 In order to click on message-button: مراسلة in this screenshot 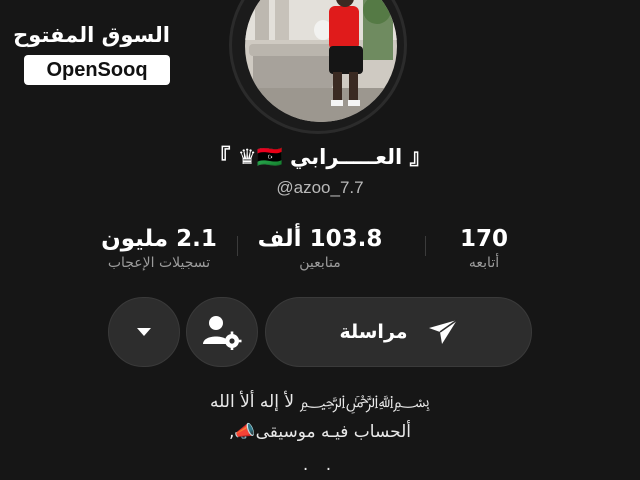, I will do `click(398, 332)`.